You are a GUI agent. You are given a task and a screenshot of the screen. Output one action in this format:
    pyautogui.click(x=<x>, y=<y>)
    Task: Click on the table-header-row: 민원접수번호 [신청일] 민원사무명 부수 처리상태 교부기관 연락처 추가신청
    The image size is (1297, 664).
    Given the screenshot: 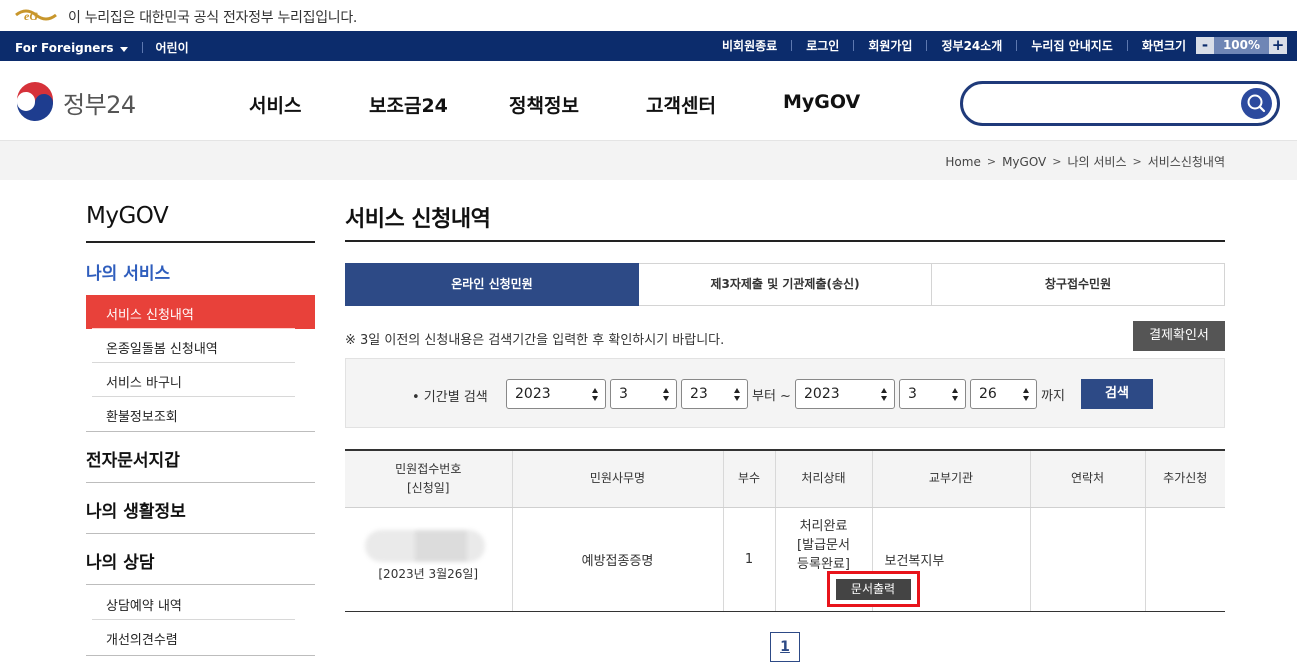 What is the action you would take?
    pyautogui.click(x=785, y=478)
    